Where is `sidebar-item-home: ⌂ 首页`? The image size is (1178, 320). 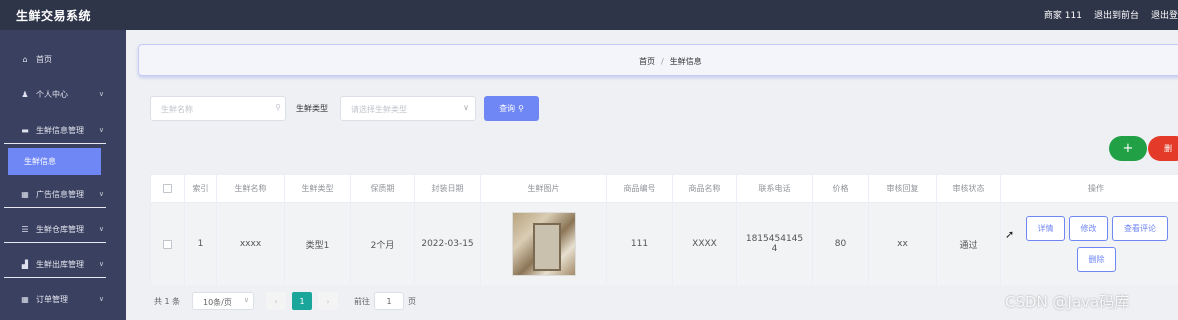 sidebar-item-home: ⌂ 首页 is located at coordinates (54, 59).